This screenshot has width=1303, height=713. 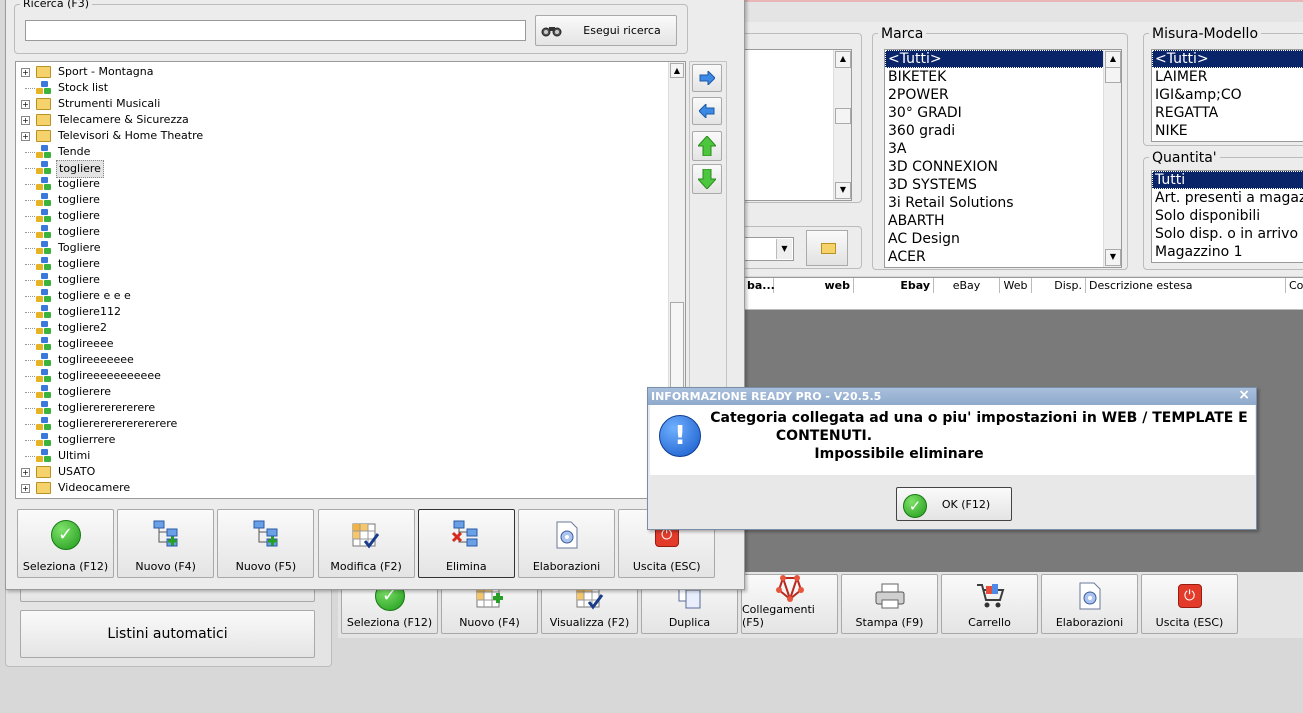 I want to click on chevron-down-icon: ▼, so click(x=784, y=249).